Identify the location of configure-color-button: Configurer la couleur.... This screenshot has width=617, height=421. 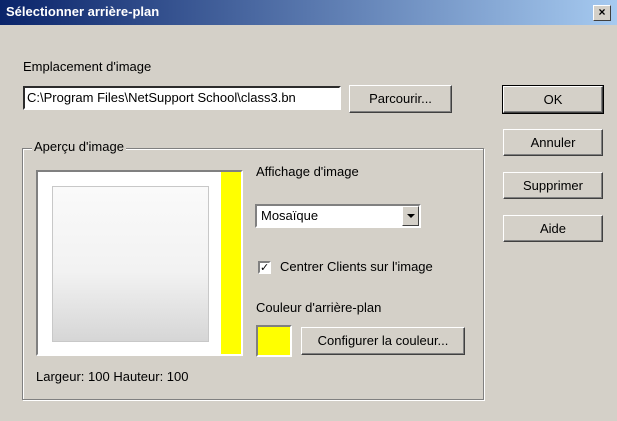
(383, 341).